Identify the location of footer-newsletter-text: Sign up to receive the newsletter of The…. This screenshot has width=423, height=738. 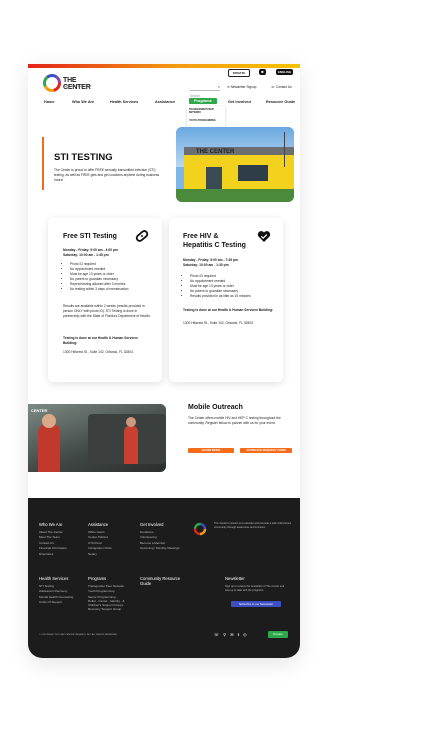
(255, 588).